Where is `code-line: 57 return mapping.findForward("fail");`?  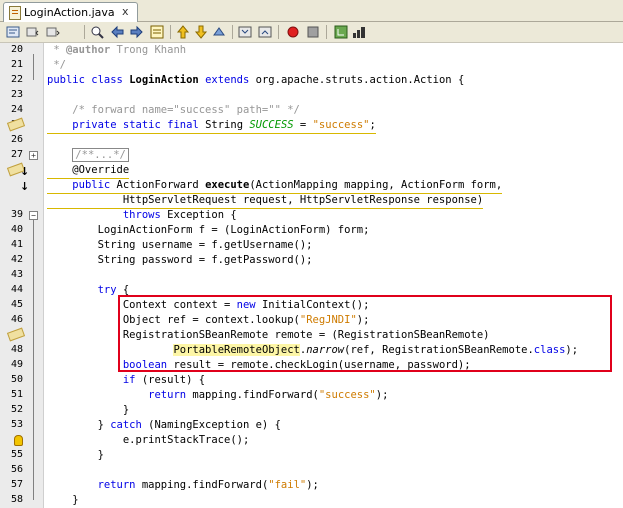
code-line: 57 return mapping.findForward("fail"); is located at coordinates (311, 485).